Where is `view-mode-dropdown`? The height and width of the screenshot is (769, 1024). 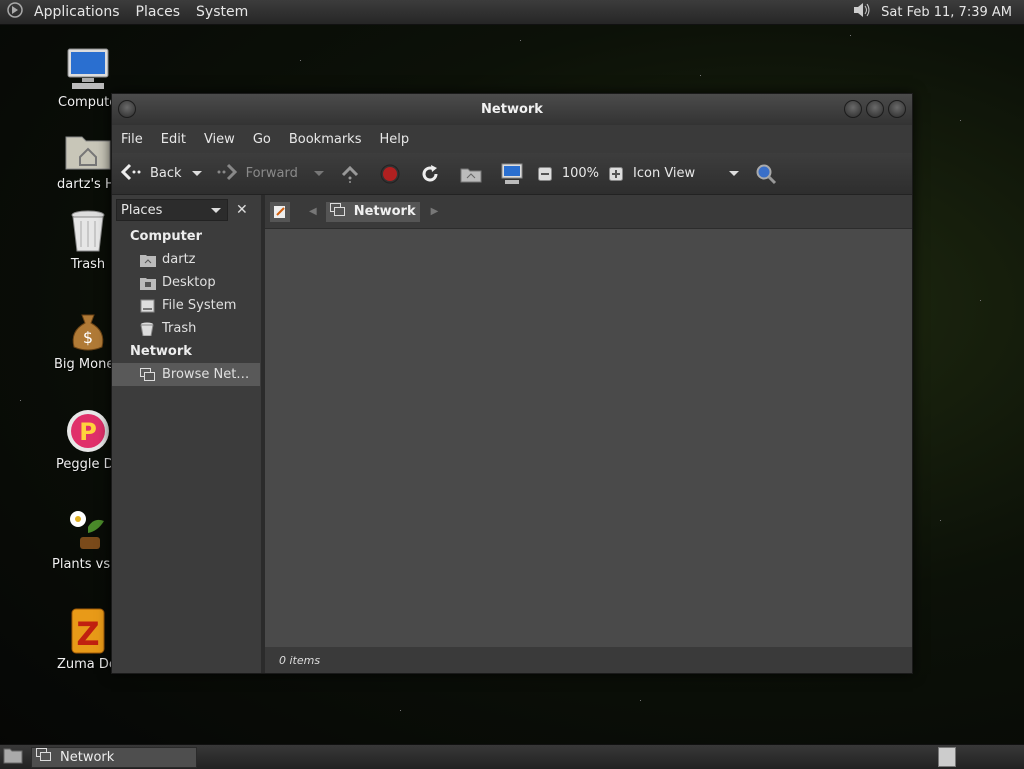
view-mode-dropdown is located at coordinates (734, 173).